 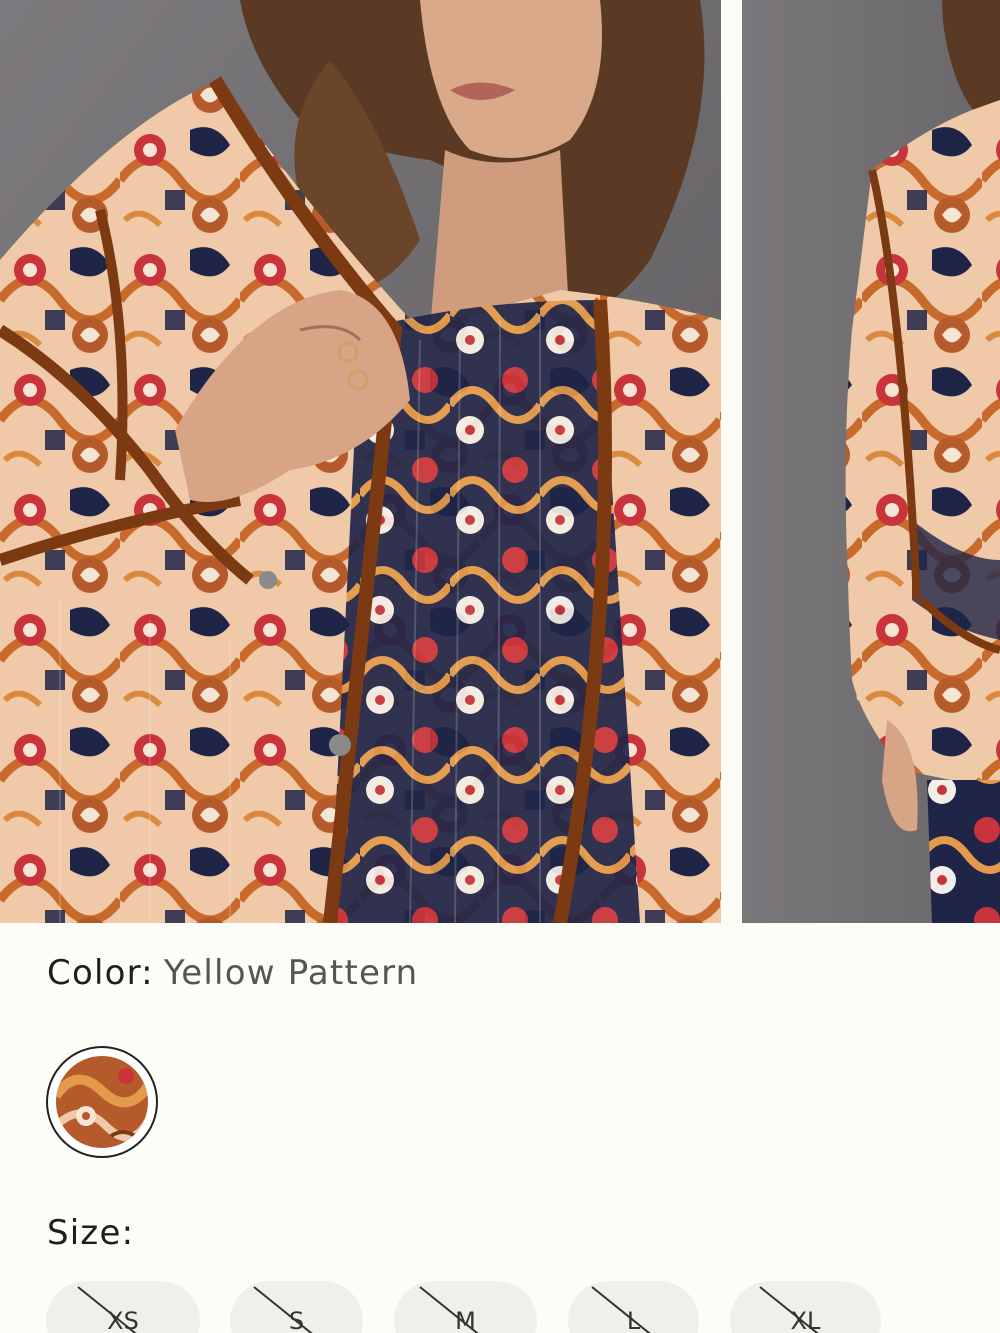 I want to click on size-option-label: S, so click(x=296, y=1320).